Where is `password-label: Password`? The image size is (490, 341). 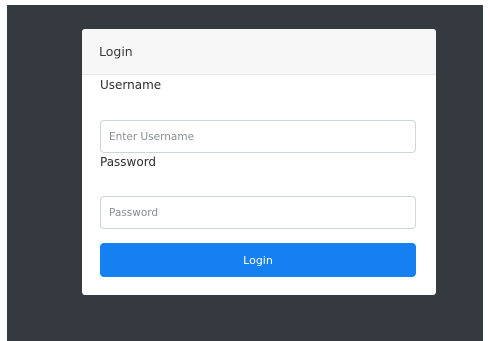 password-label: Password is located at coordinates (128, 162).